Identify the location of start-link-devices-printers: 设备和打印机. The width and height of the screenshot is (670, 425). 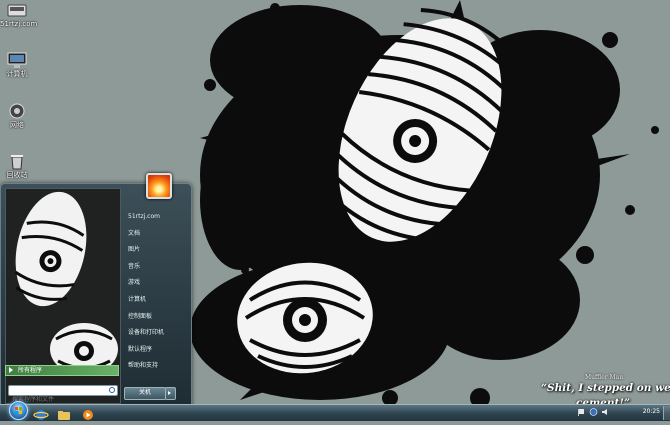
(155, 333).